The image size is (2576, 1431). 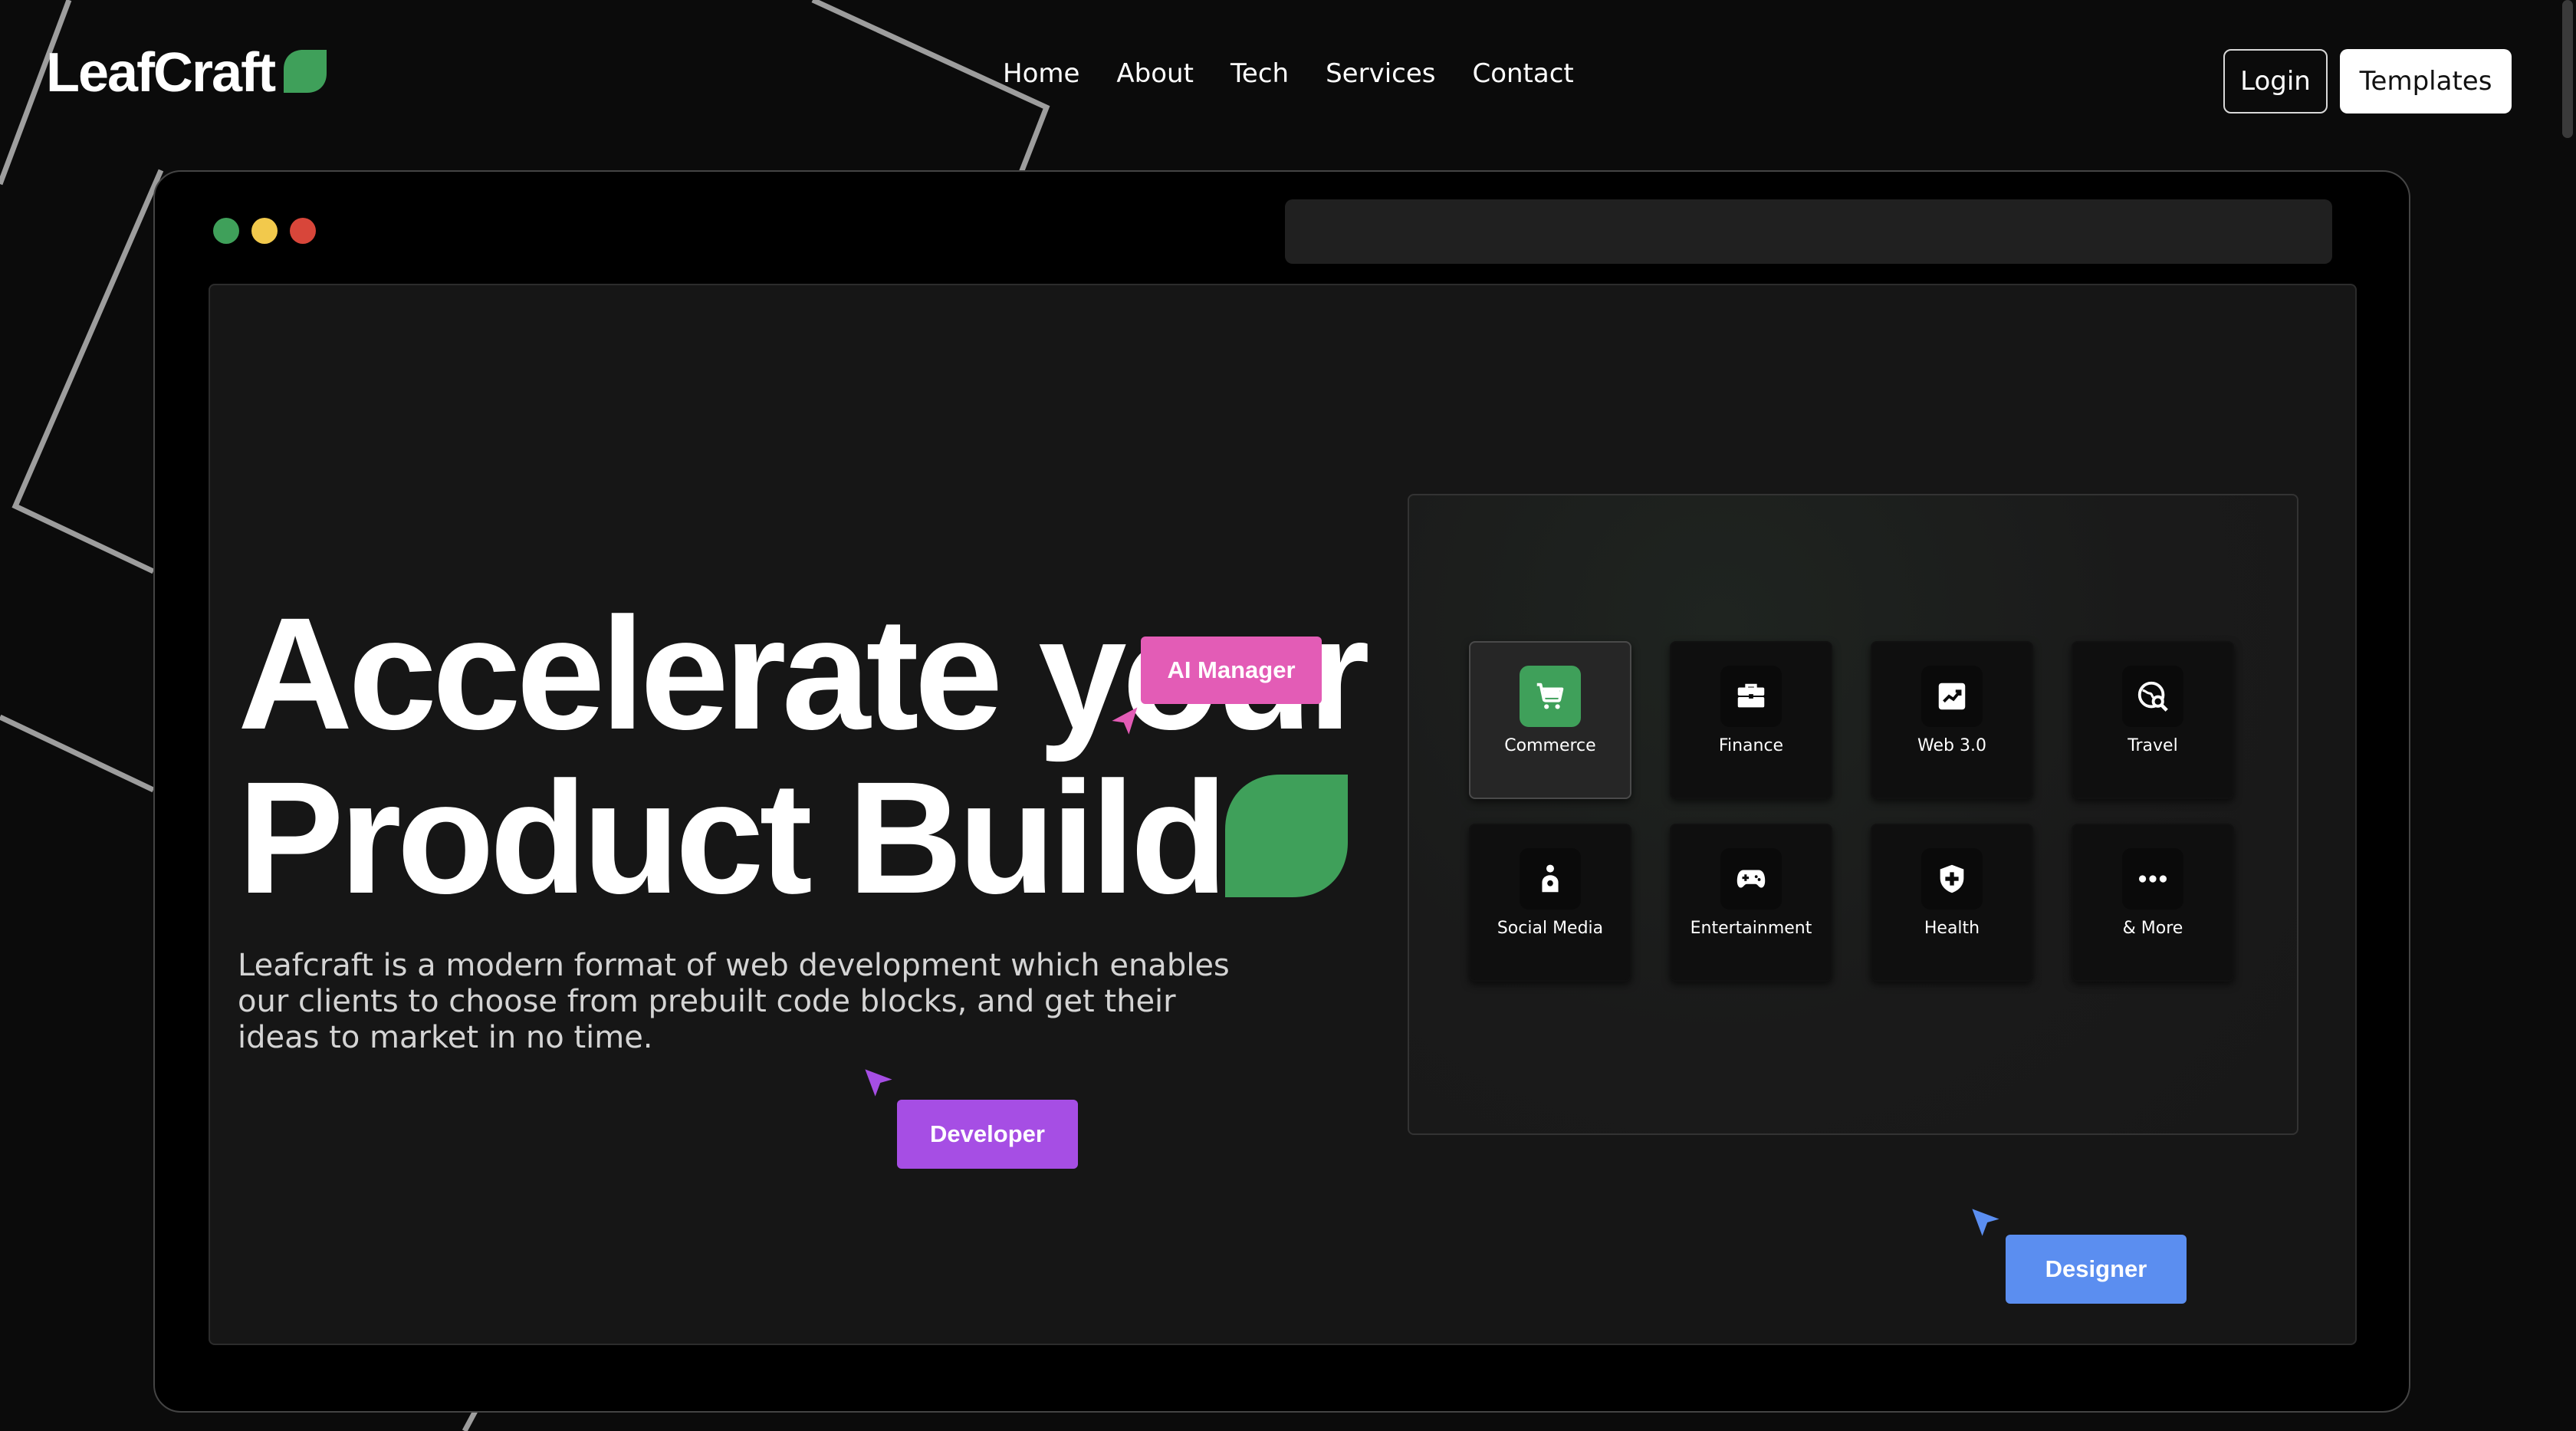 I want to click on category-social-media: Social Media, so click(x=1550, y=903).